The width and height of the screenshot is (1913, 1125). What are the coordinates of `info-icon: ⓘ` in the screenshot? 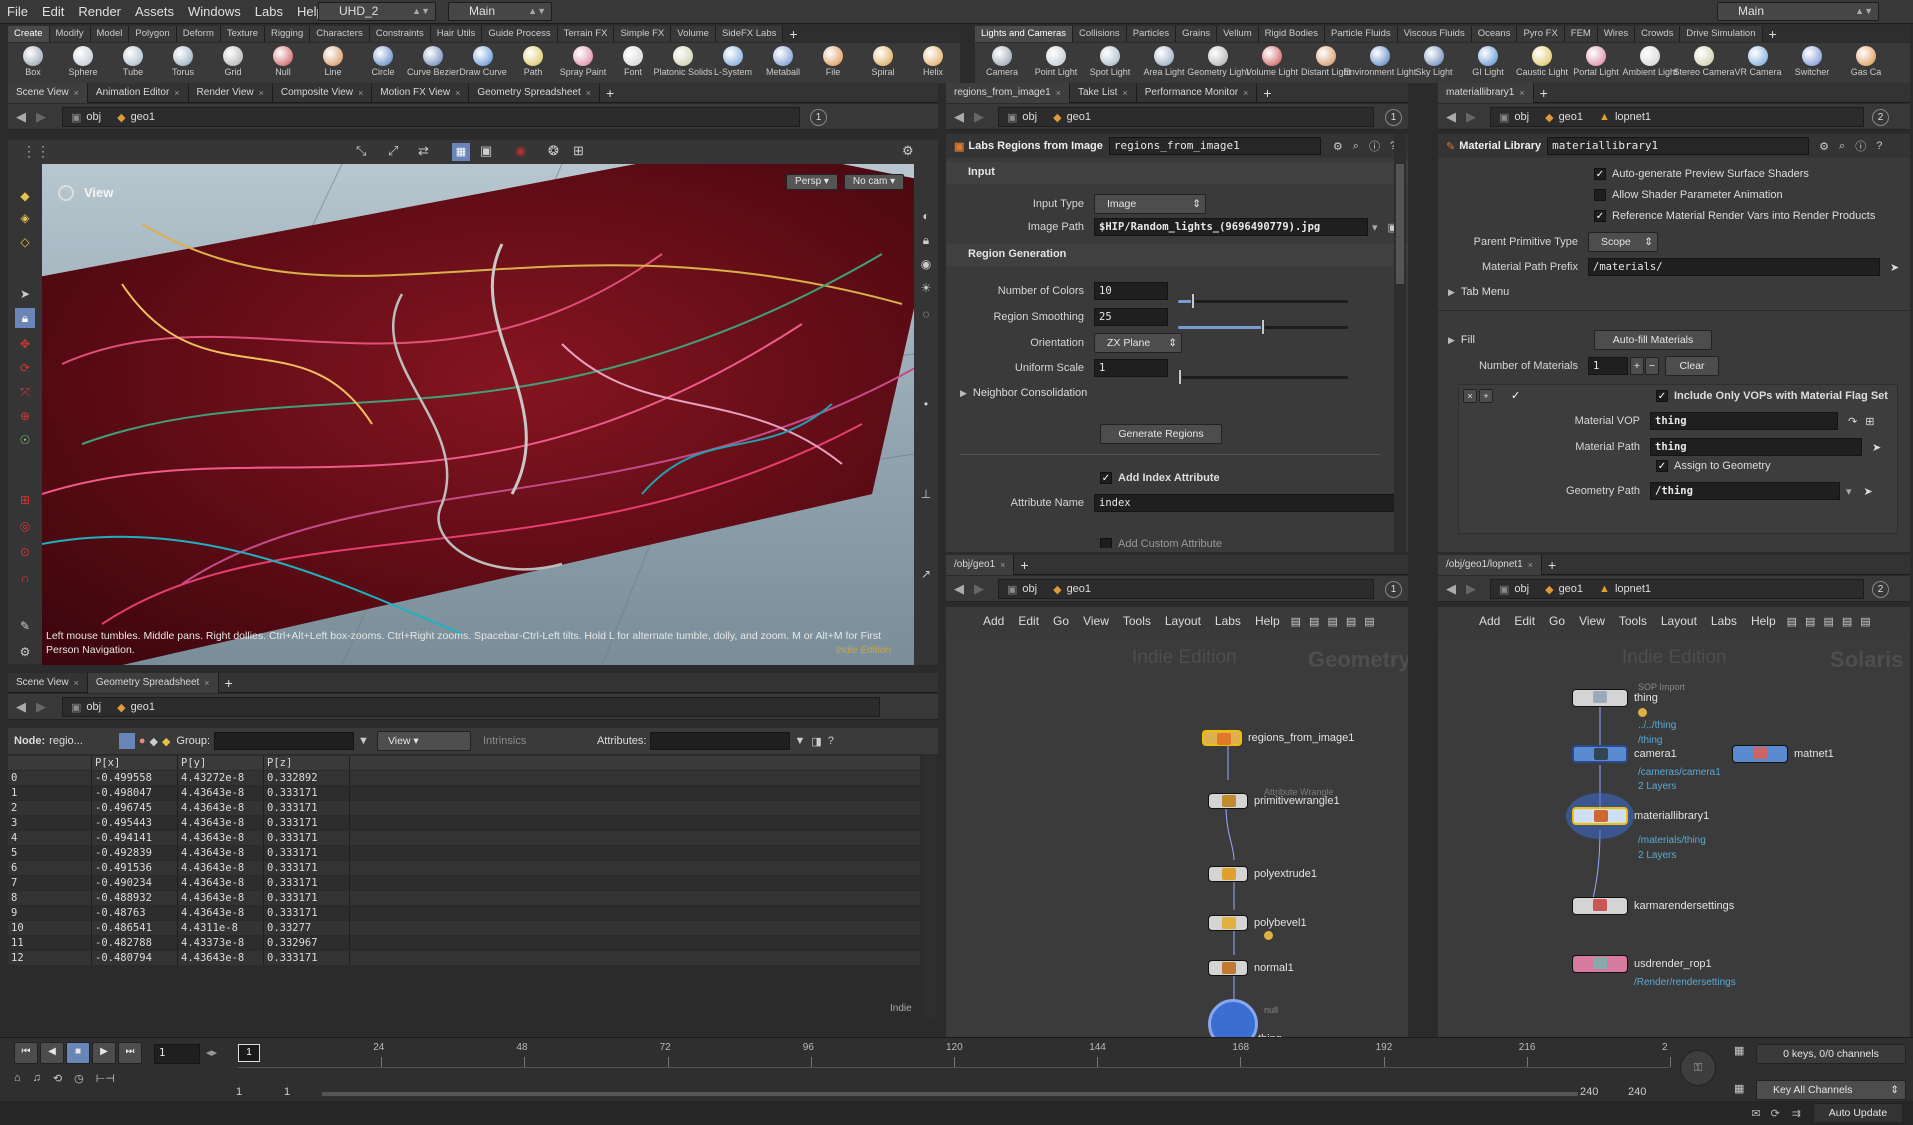 It's located at (1374, 146).